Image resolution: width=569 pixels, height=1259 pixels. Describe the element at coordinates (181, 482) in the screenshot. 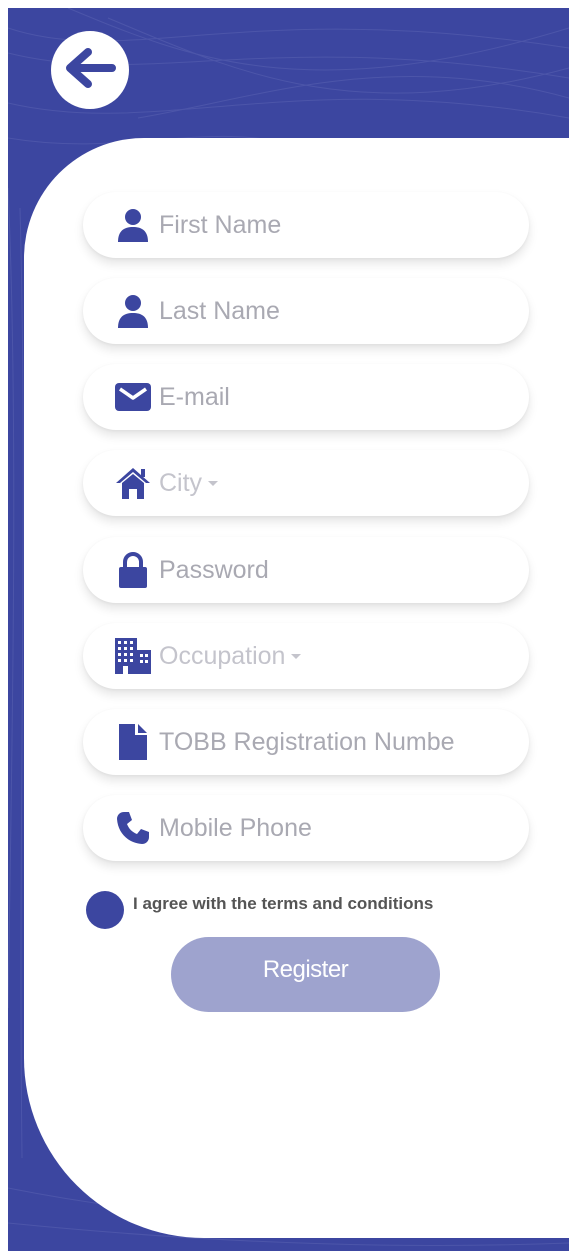

I see `city-placeholder: City` at that location.